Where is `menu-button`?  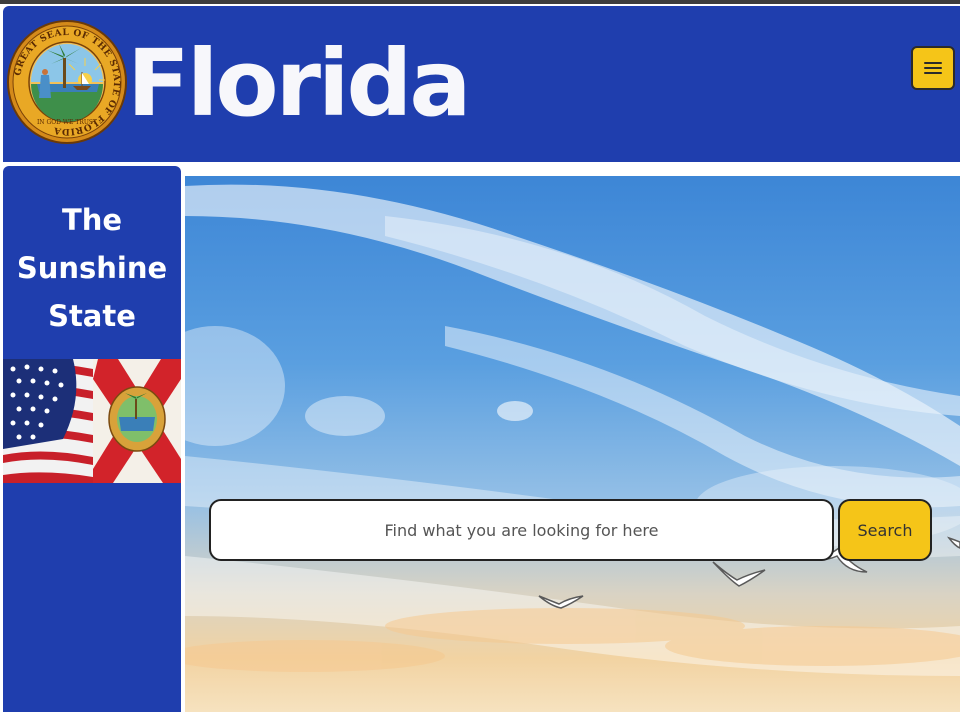
menu-button is located at coordinates (933, 68).